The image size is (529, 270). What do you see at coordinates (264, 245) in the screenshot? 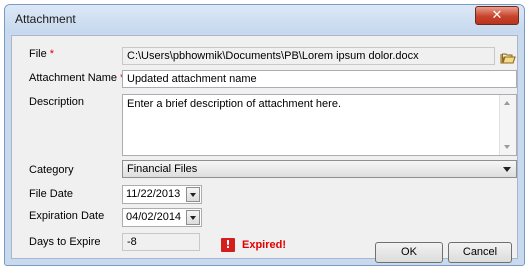
I see `expired-text: Expired!` at bounding box center [264, 245].